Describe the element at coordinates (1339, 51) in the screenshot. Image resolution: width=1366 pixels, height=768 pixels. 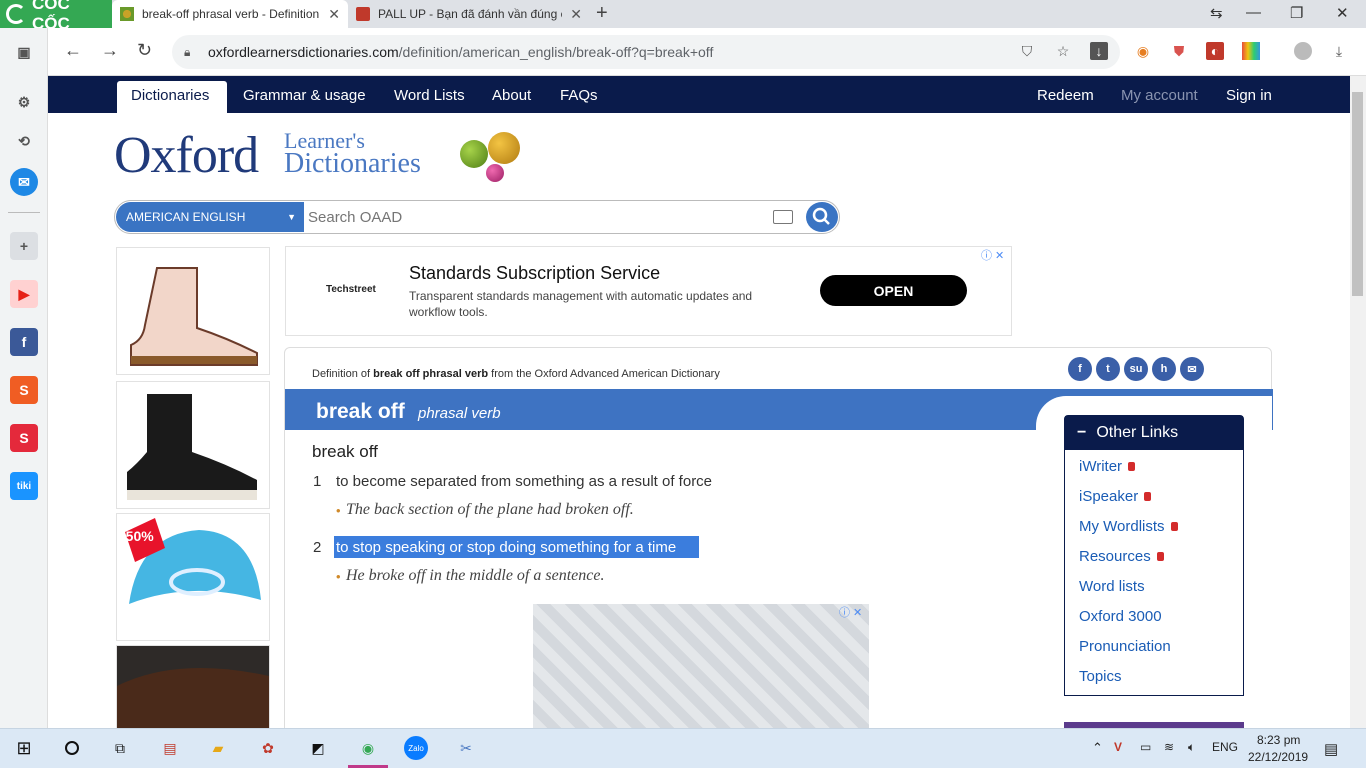
I see `downloads-icon: ⤓` at that location.